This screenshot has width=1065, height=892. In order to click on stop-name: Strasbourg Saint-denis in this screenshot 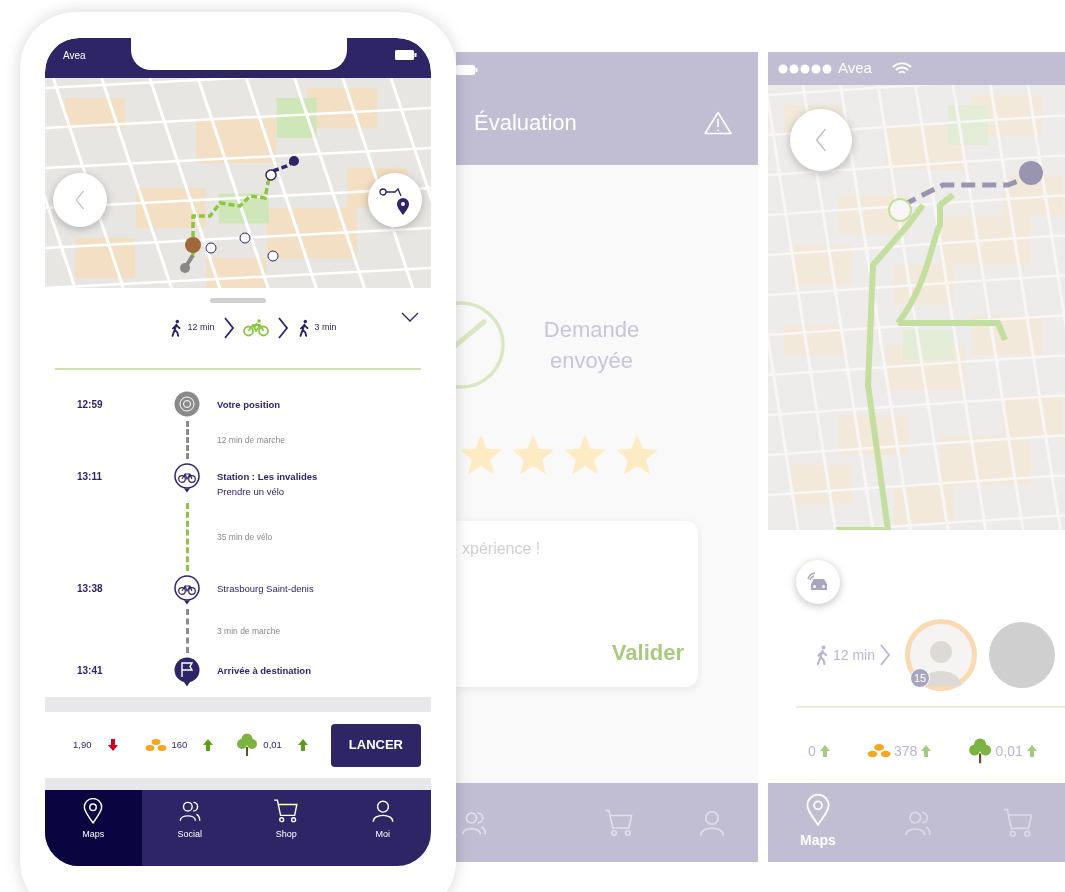, I will do `click(266, 589)`.